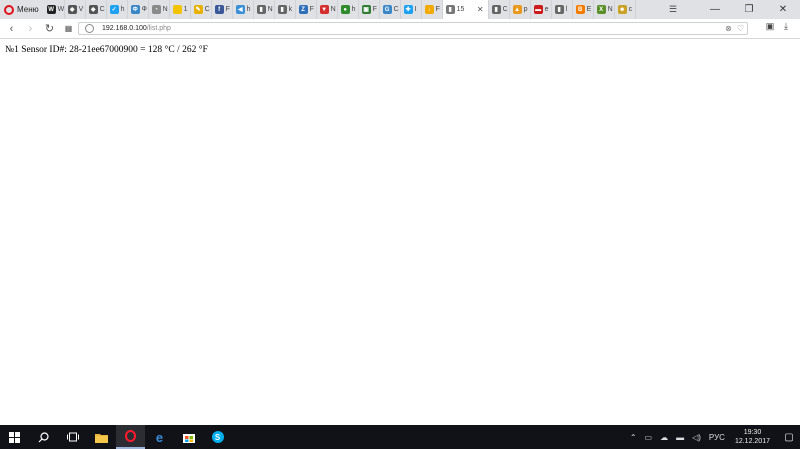 This screenshot has width=800, height=449. Describe the element at coordinates (786, 26) in the screenshot. I see `download-icon: ⤓` at that location.